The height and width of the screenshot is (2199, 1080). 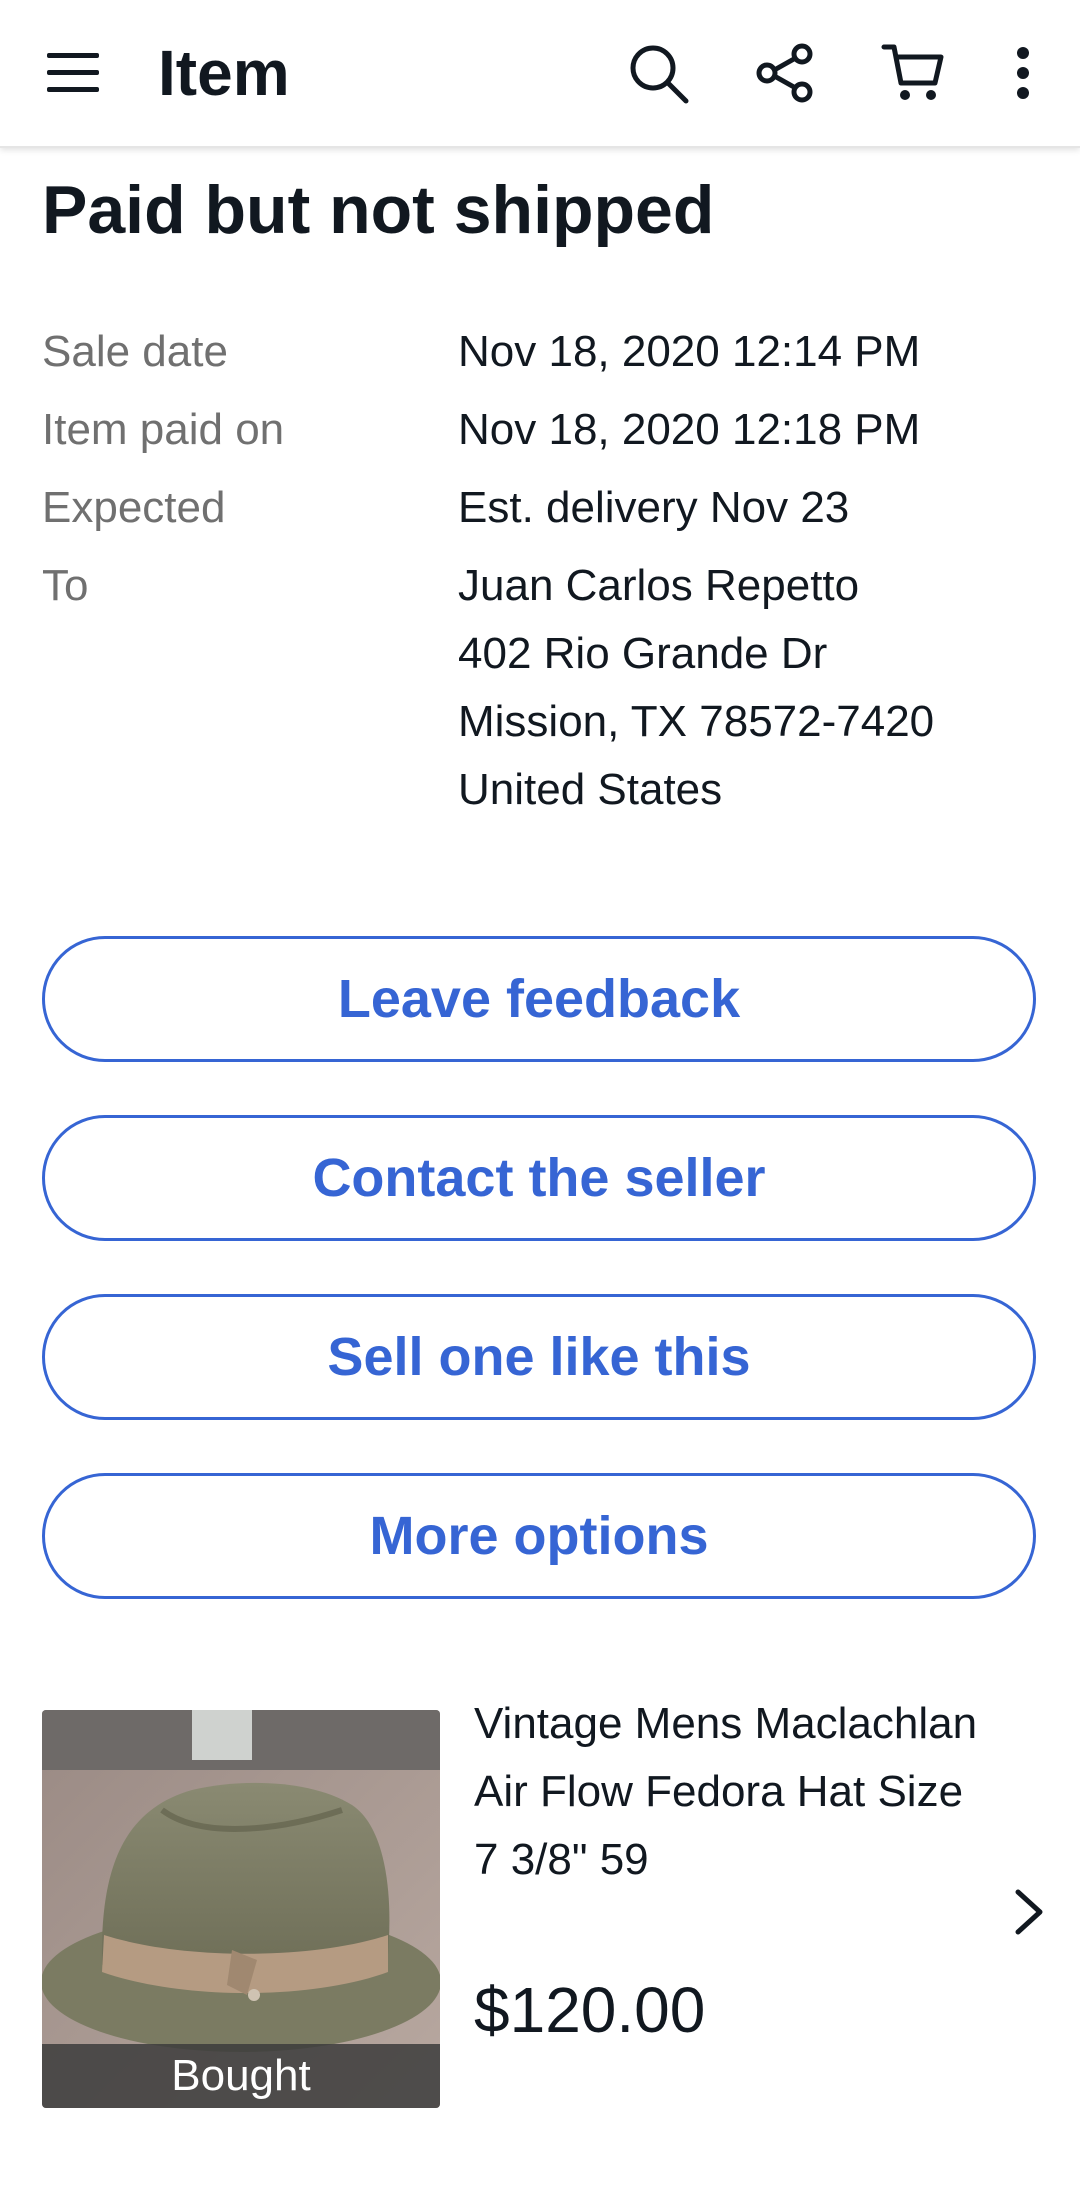 What do you see at coordinates (654, 507) in the screenshot?
I see `expected-value: Est. delivery Nov 23` at bounding box center [654, 507].